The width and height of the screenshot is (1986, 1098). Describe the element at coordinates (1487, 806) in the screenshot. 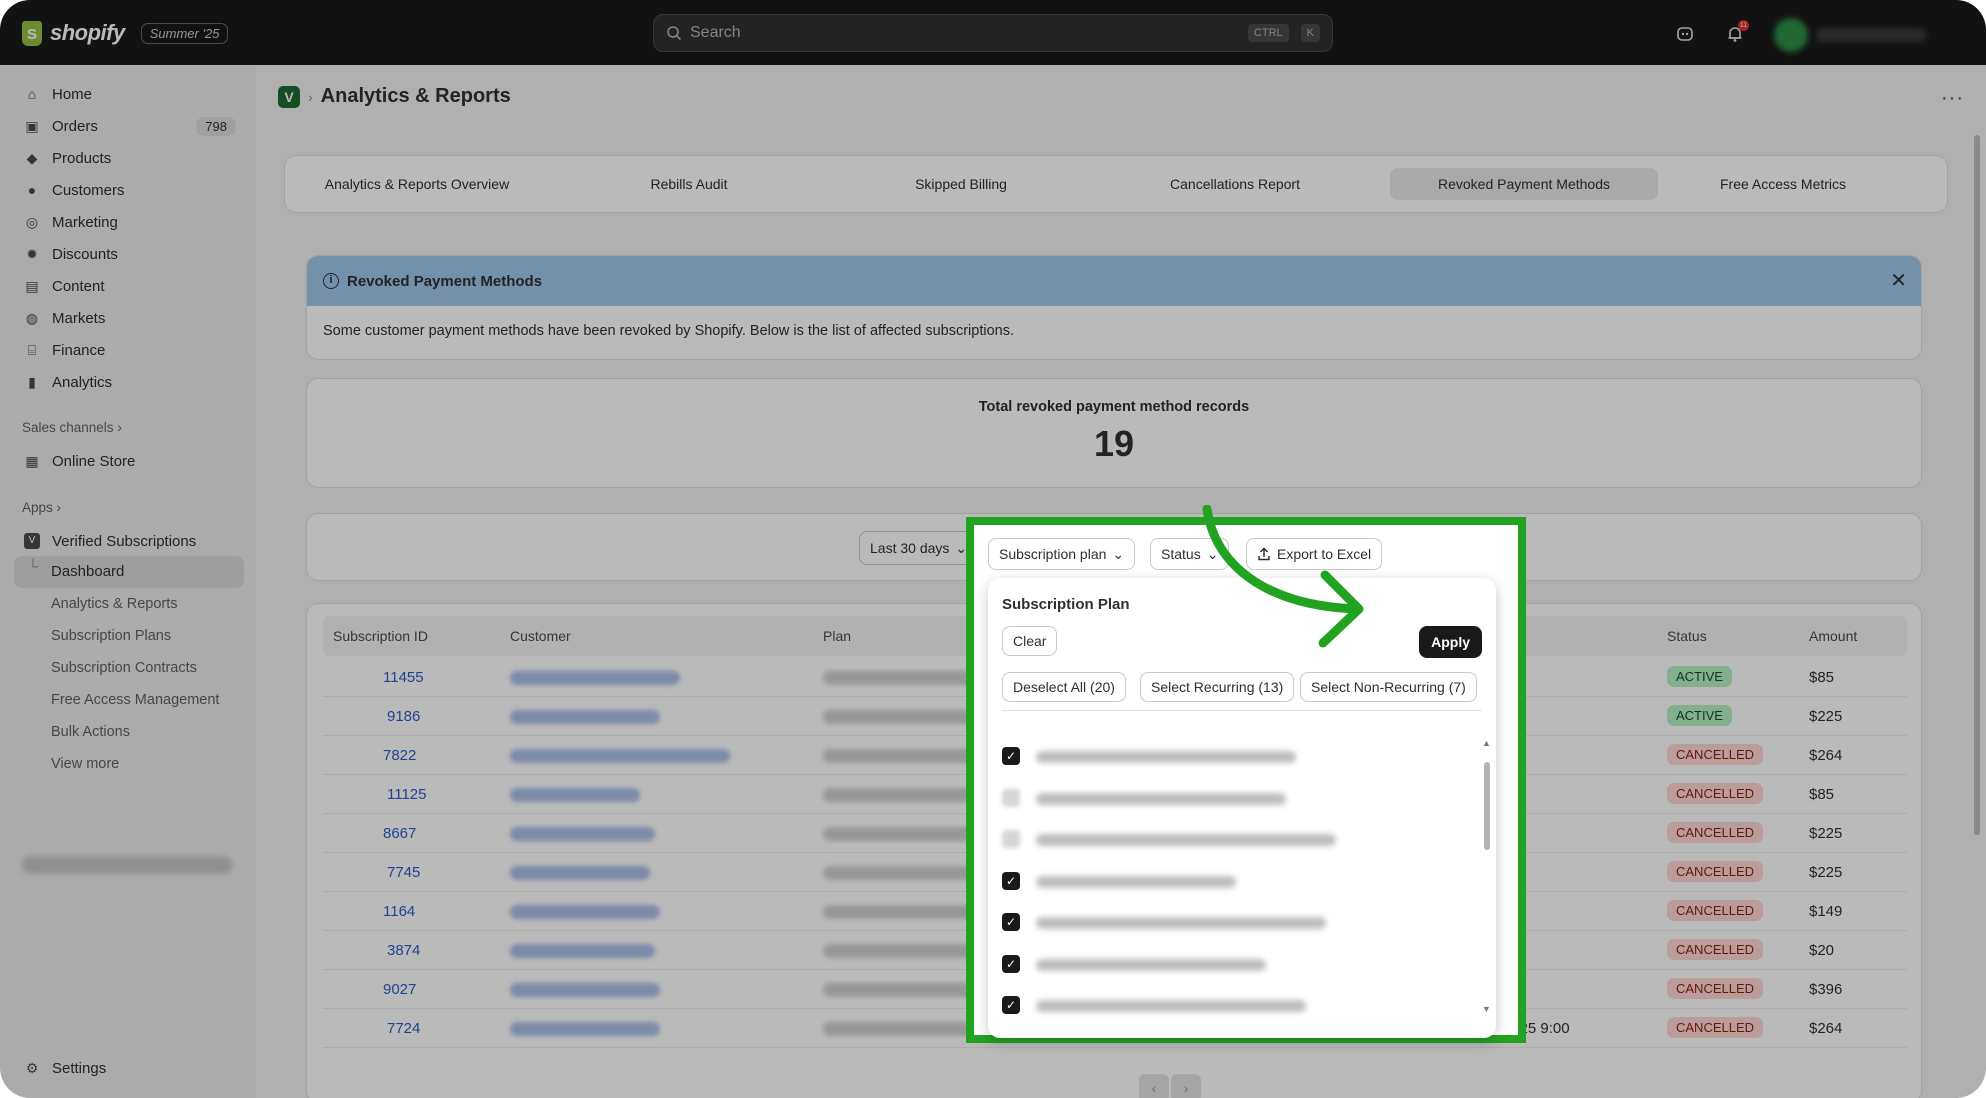

I see `scroll-thumb` at that location.